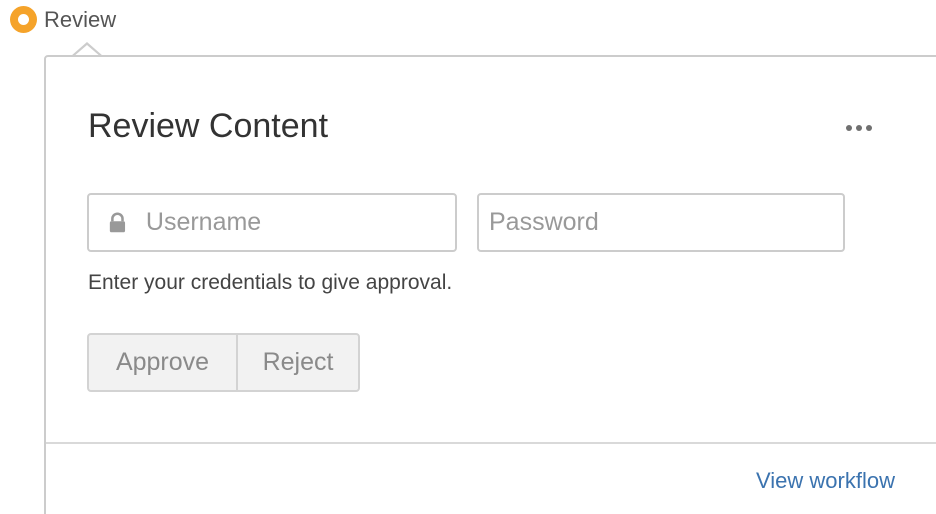 The image size is (936, 514). Describe the element at coordinates (87, 49) in the screenshot. I see `popover-arrow` at that location.